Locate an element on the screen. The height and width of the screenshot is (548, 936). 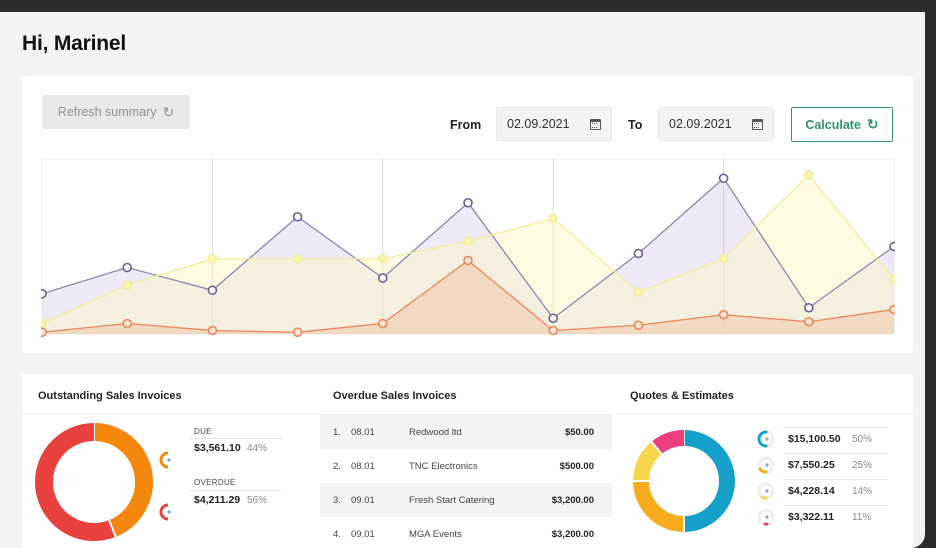
outstanding-panel: DUE $3,561.10 44% OVERDUE $4,211.29 56% is located at coordinates (170, 481).